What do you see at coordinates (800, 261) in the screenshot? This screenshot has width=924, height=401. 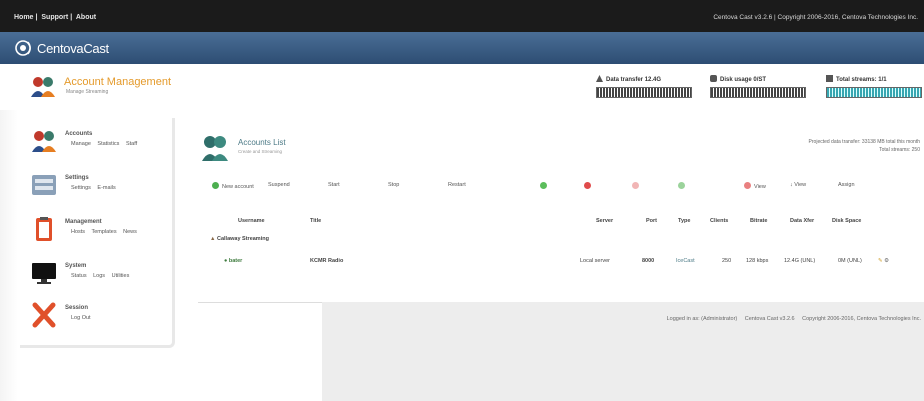 I see `account-data-xfer: 12.4G (UNL)` at bounding box center [800, 261].